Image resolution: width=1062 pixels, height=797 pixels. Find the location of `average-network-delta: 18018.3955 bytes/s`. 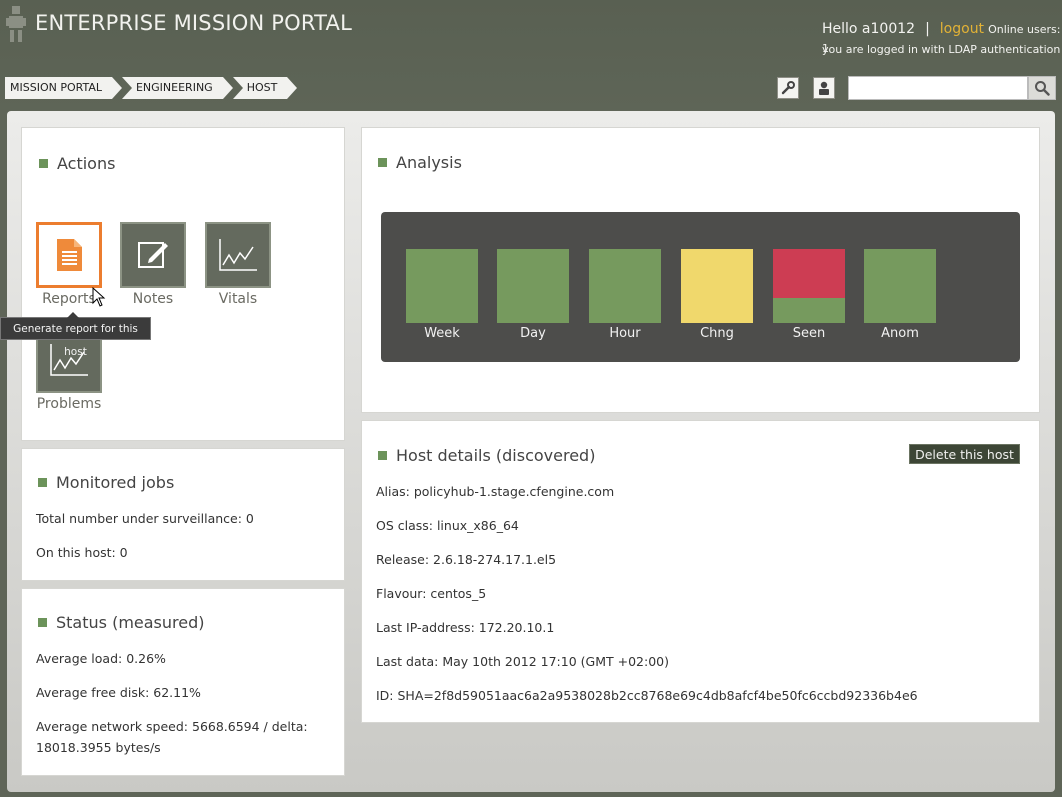

average-network-delta: 18018.3955 bytes/s is located at coordinates (98, 747).